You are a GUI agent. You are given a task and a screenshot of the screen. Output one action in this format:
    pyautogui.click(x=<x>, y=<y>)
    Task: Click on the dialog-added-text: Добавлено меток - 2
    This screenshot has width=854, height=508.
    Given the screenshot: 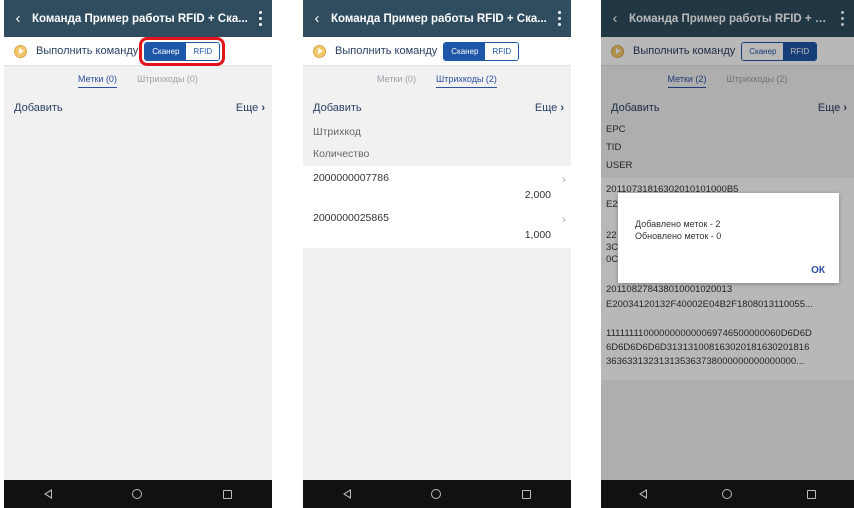 What is the action you would take?
    pyautogui.click(x=678, y=224)
    